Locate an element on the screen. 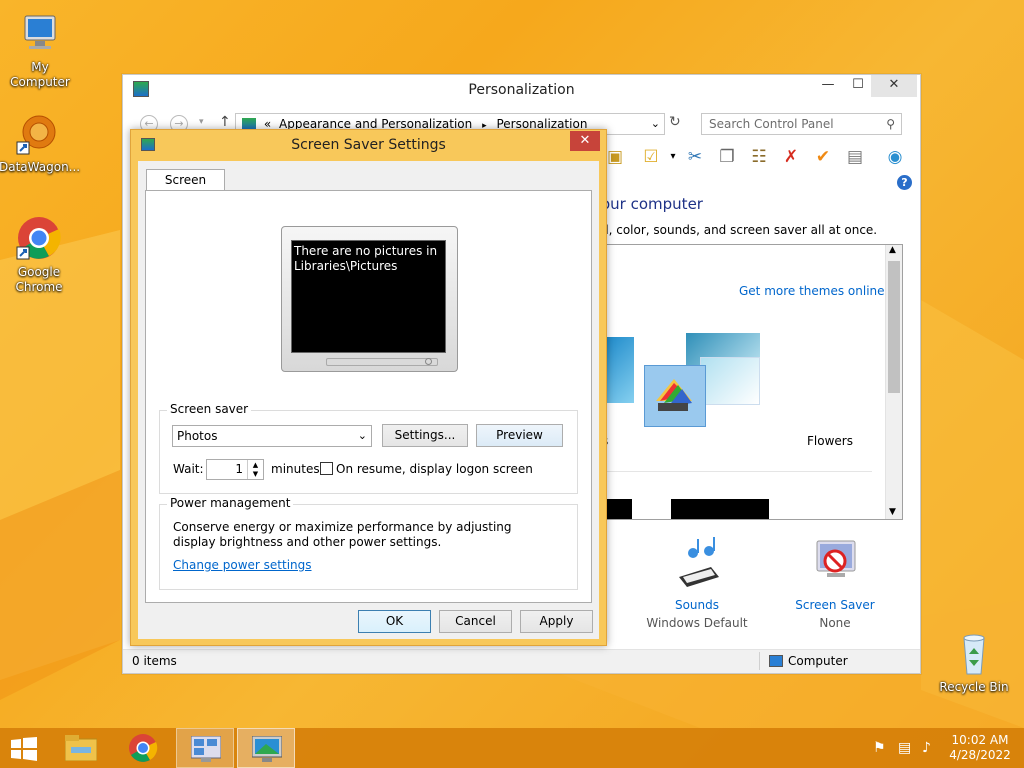 The image size is (1024, 768). wait-value: 1 is located at coordinates (239, 469).